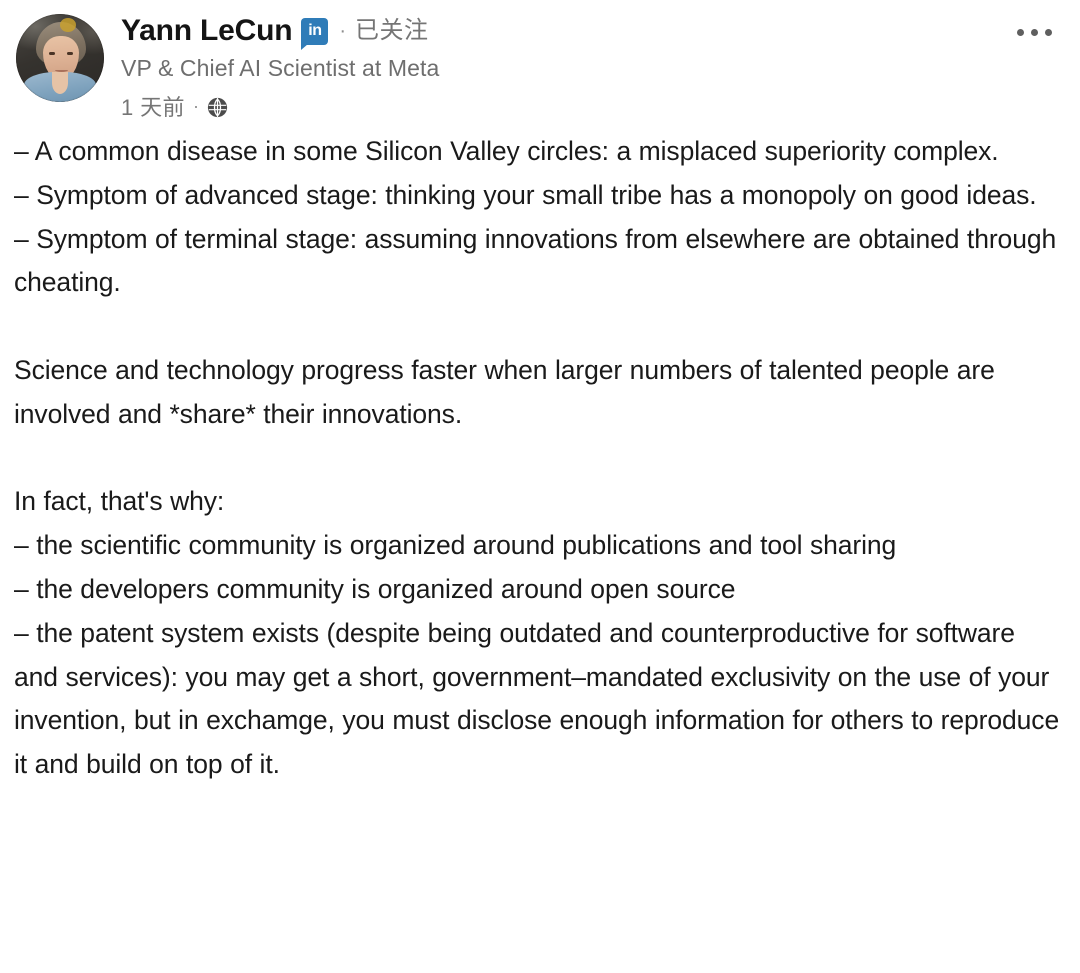 The height and width of the screenshot is (973, 1080). I want to click on globe-icon, so click(217, 107).